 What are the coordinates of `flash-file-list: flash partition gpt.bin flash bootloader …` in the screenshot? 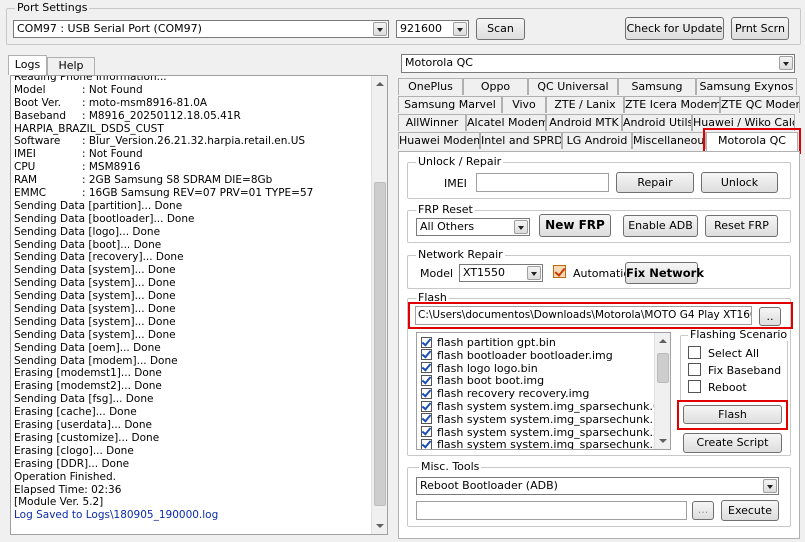 It's located at (543, 391).